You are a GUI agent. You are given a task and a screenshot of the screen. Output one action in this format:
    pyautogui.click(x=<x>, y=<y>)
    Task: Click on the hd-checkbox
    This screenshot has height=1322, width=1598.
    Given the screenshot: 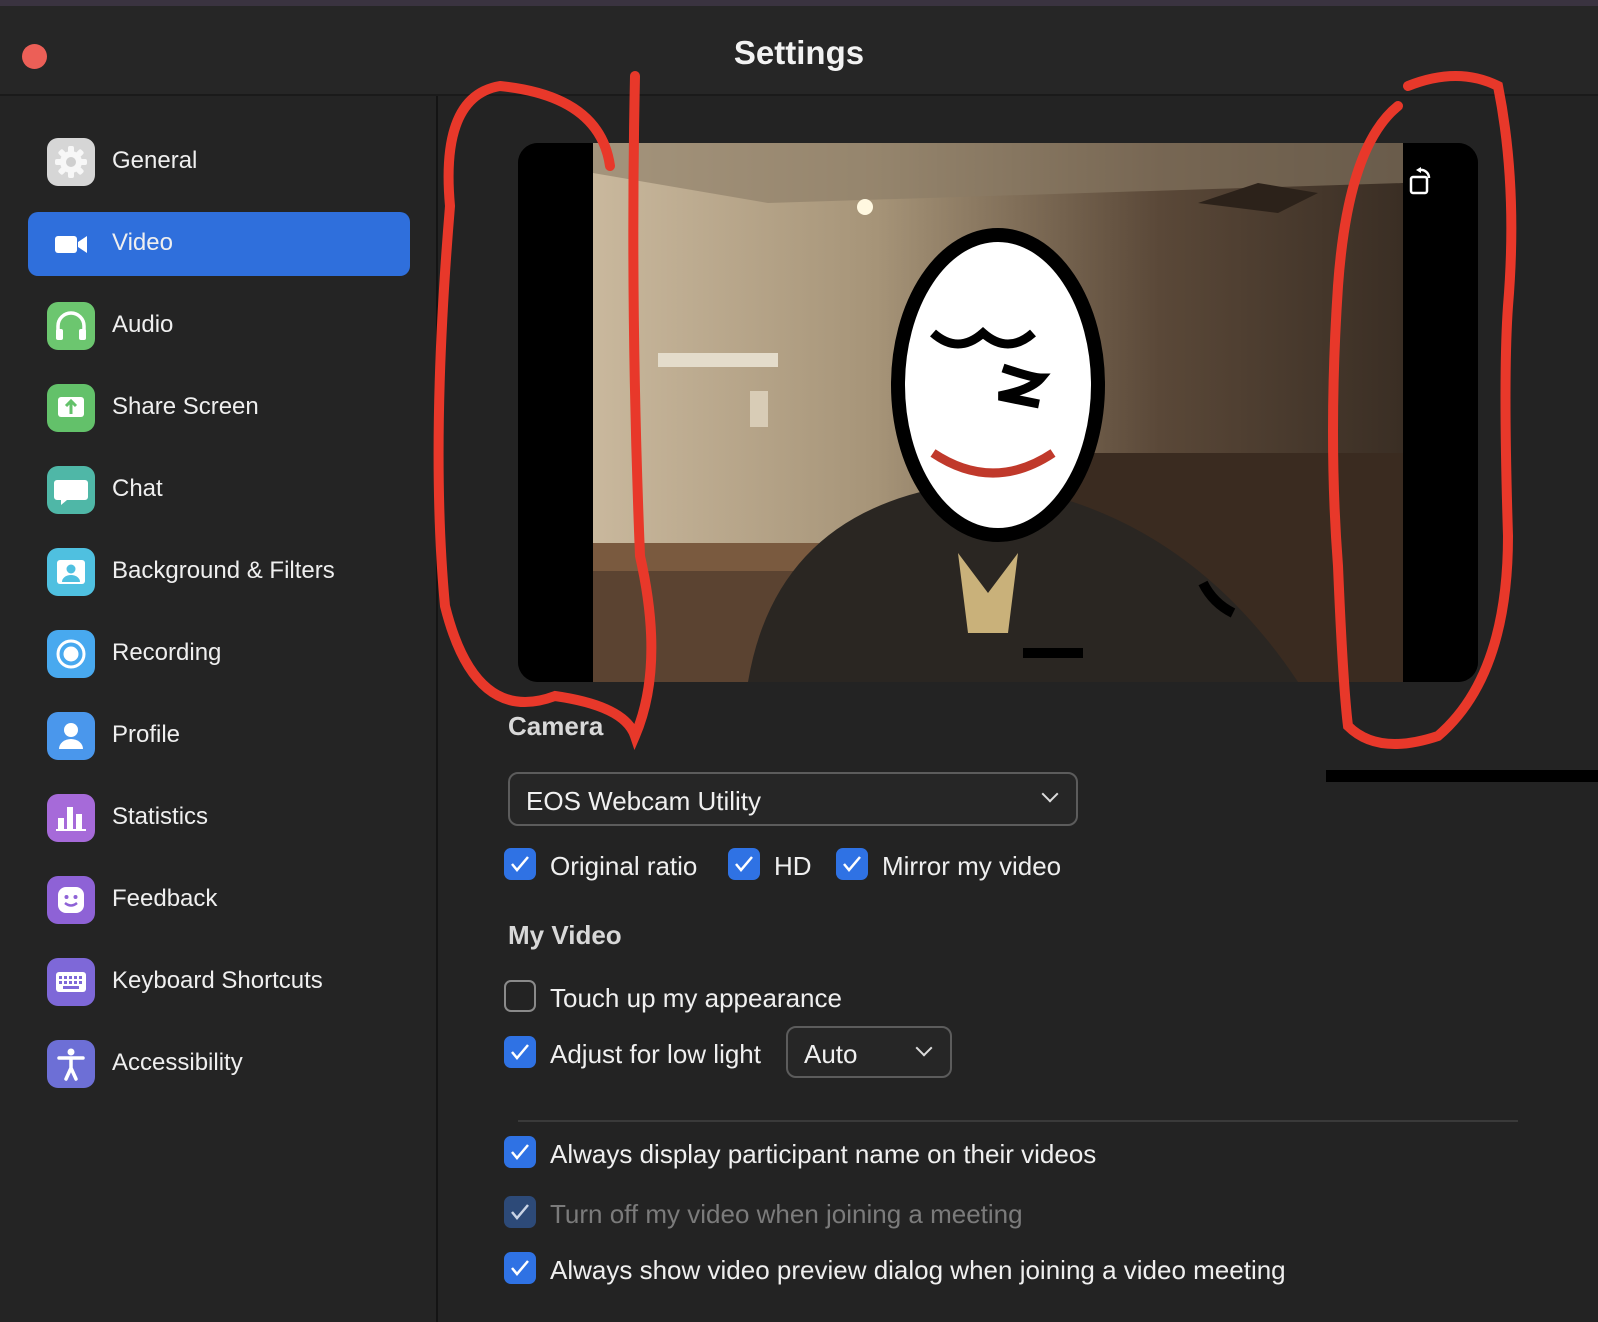 What is the action you would take?
    pyautogui.click(x=744, y=864)
    